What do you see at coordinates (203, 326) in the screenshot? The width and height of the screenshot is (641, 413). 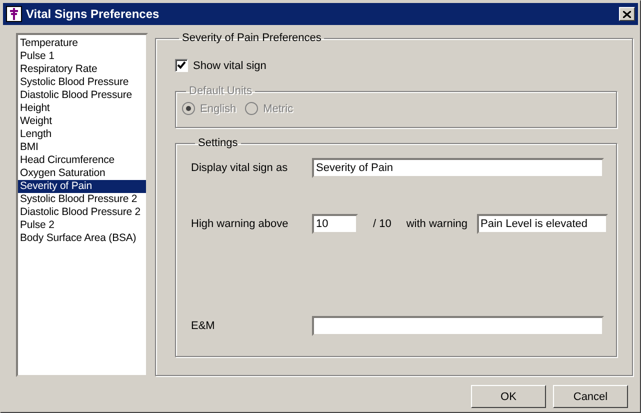 I see `field-label: E&M` at bounding box center [203, 326].